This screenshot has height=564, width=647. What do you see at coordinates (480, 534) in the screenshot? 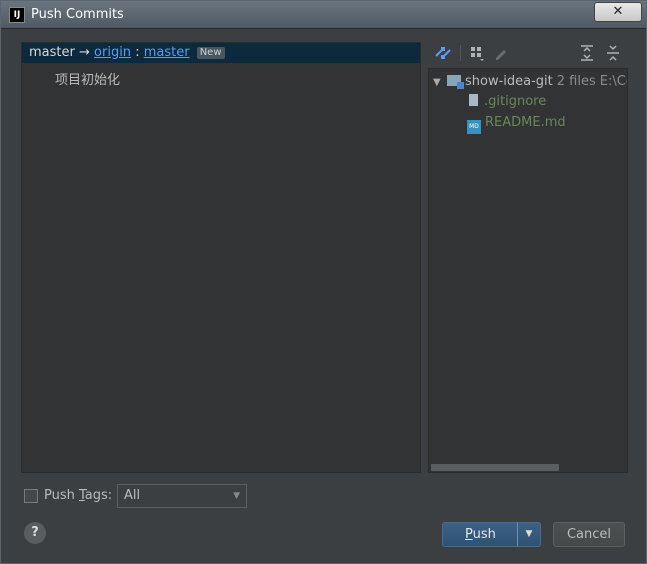
I see `push-button: Push` at bounding box center [480, 534].